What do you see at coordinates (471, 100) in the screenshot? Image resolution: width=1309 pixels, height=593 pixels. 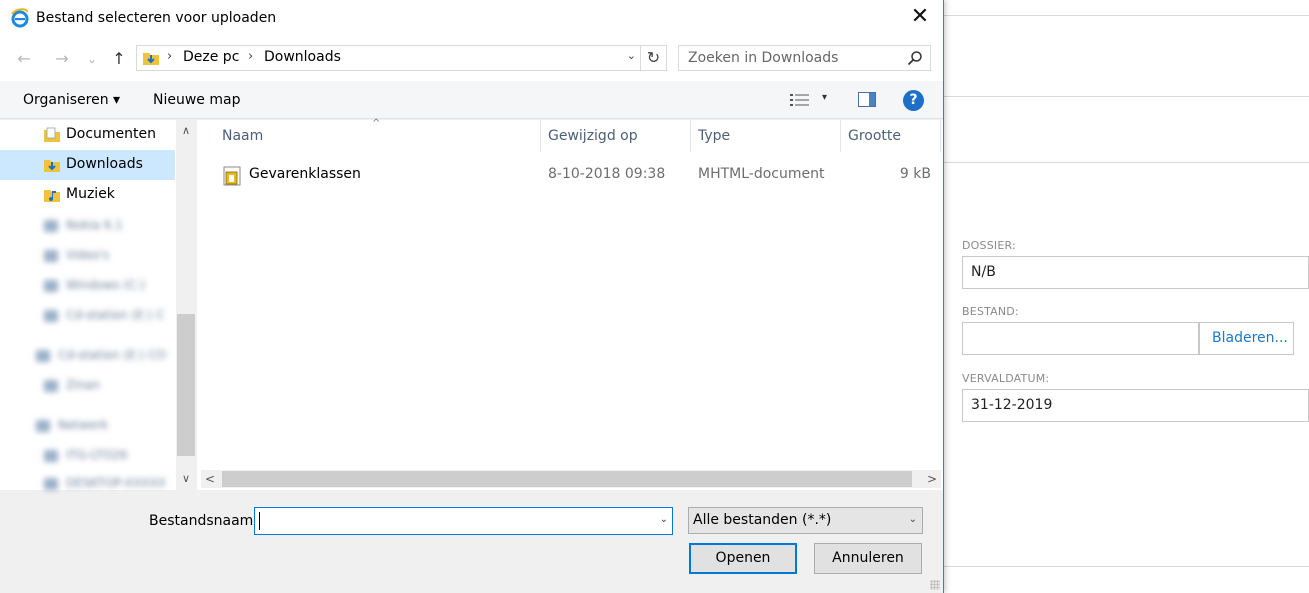 I see `command-toolbar: Organiseren ▾ Nieuwe map ▾ ?` at bounding box center [471, 100].